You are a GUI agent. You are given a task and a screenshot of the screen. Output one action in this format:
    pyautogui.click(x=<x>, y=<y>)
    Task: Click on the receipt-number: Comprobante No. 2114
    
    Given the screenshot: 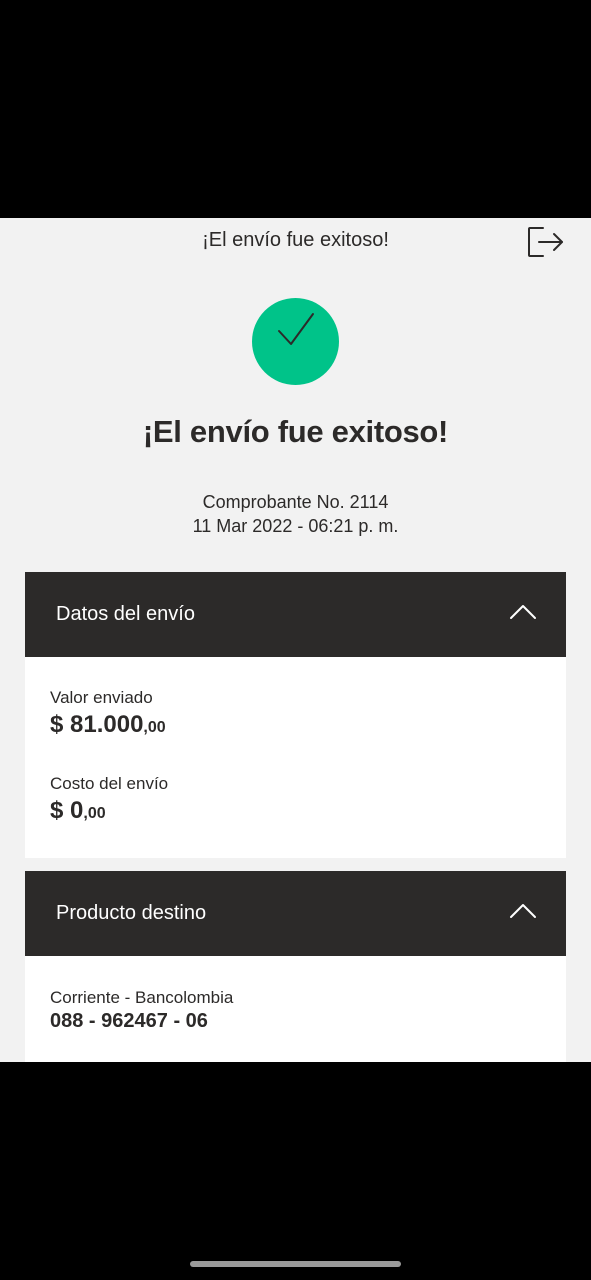 What is the action you would take?
    pyautogui.click(x=295, y=502)
    